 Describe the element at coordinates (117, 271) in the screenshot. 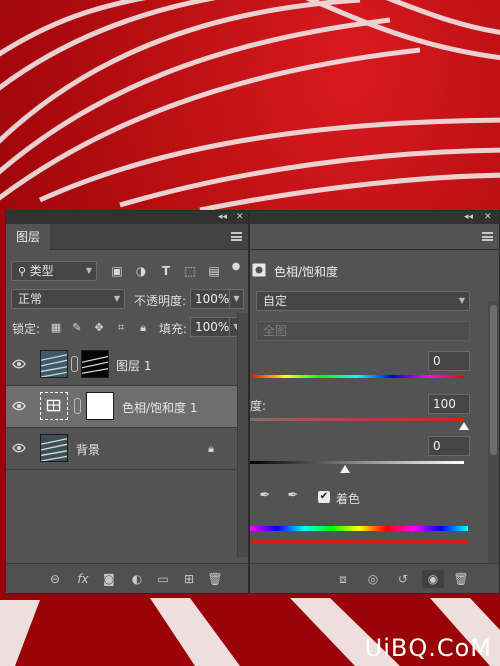

I see `image-filter-icon: ▣` at that location.